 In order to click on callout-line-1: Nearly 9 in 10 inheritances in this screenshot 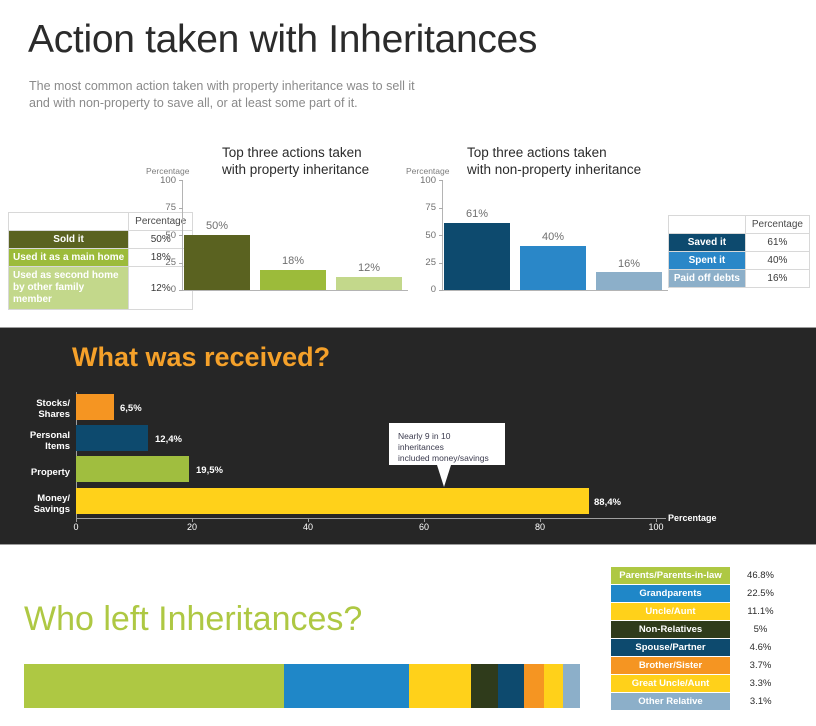, I will do `click(424, 441)`.